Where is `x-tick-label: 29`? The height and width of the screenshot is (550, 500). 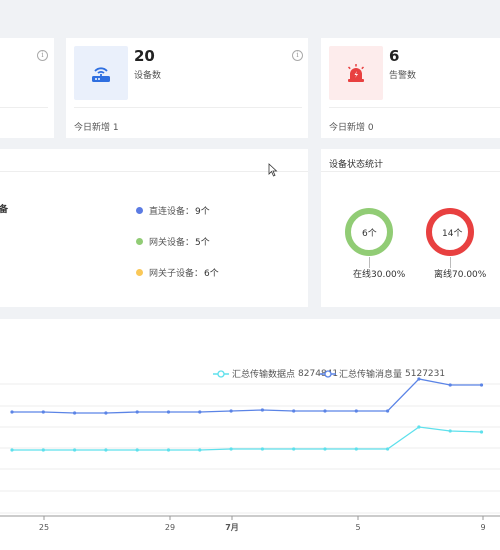
x-tick-label: 29 is located at coordinates (170, 527).